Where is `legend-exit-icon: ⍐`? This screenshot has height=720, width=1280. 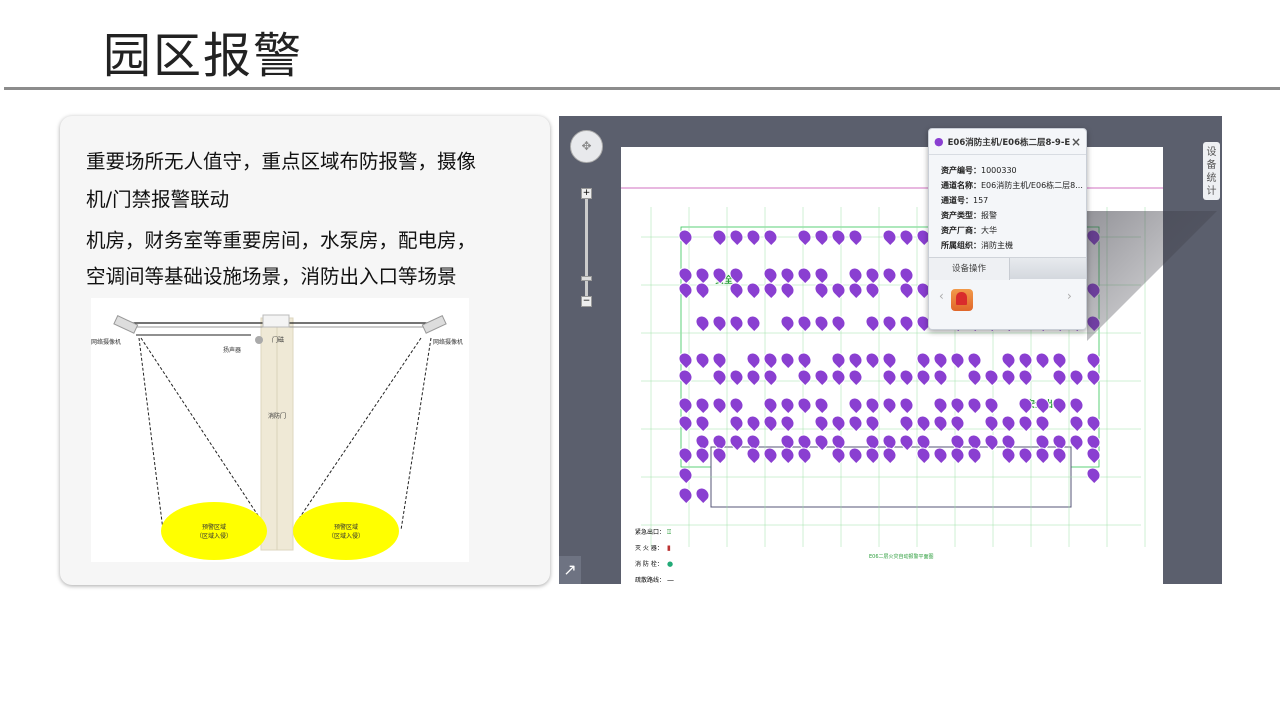 legend-exit-icon: ⍐ is located at coordinates (669, 532).